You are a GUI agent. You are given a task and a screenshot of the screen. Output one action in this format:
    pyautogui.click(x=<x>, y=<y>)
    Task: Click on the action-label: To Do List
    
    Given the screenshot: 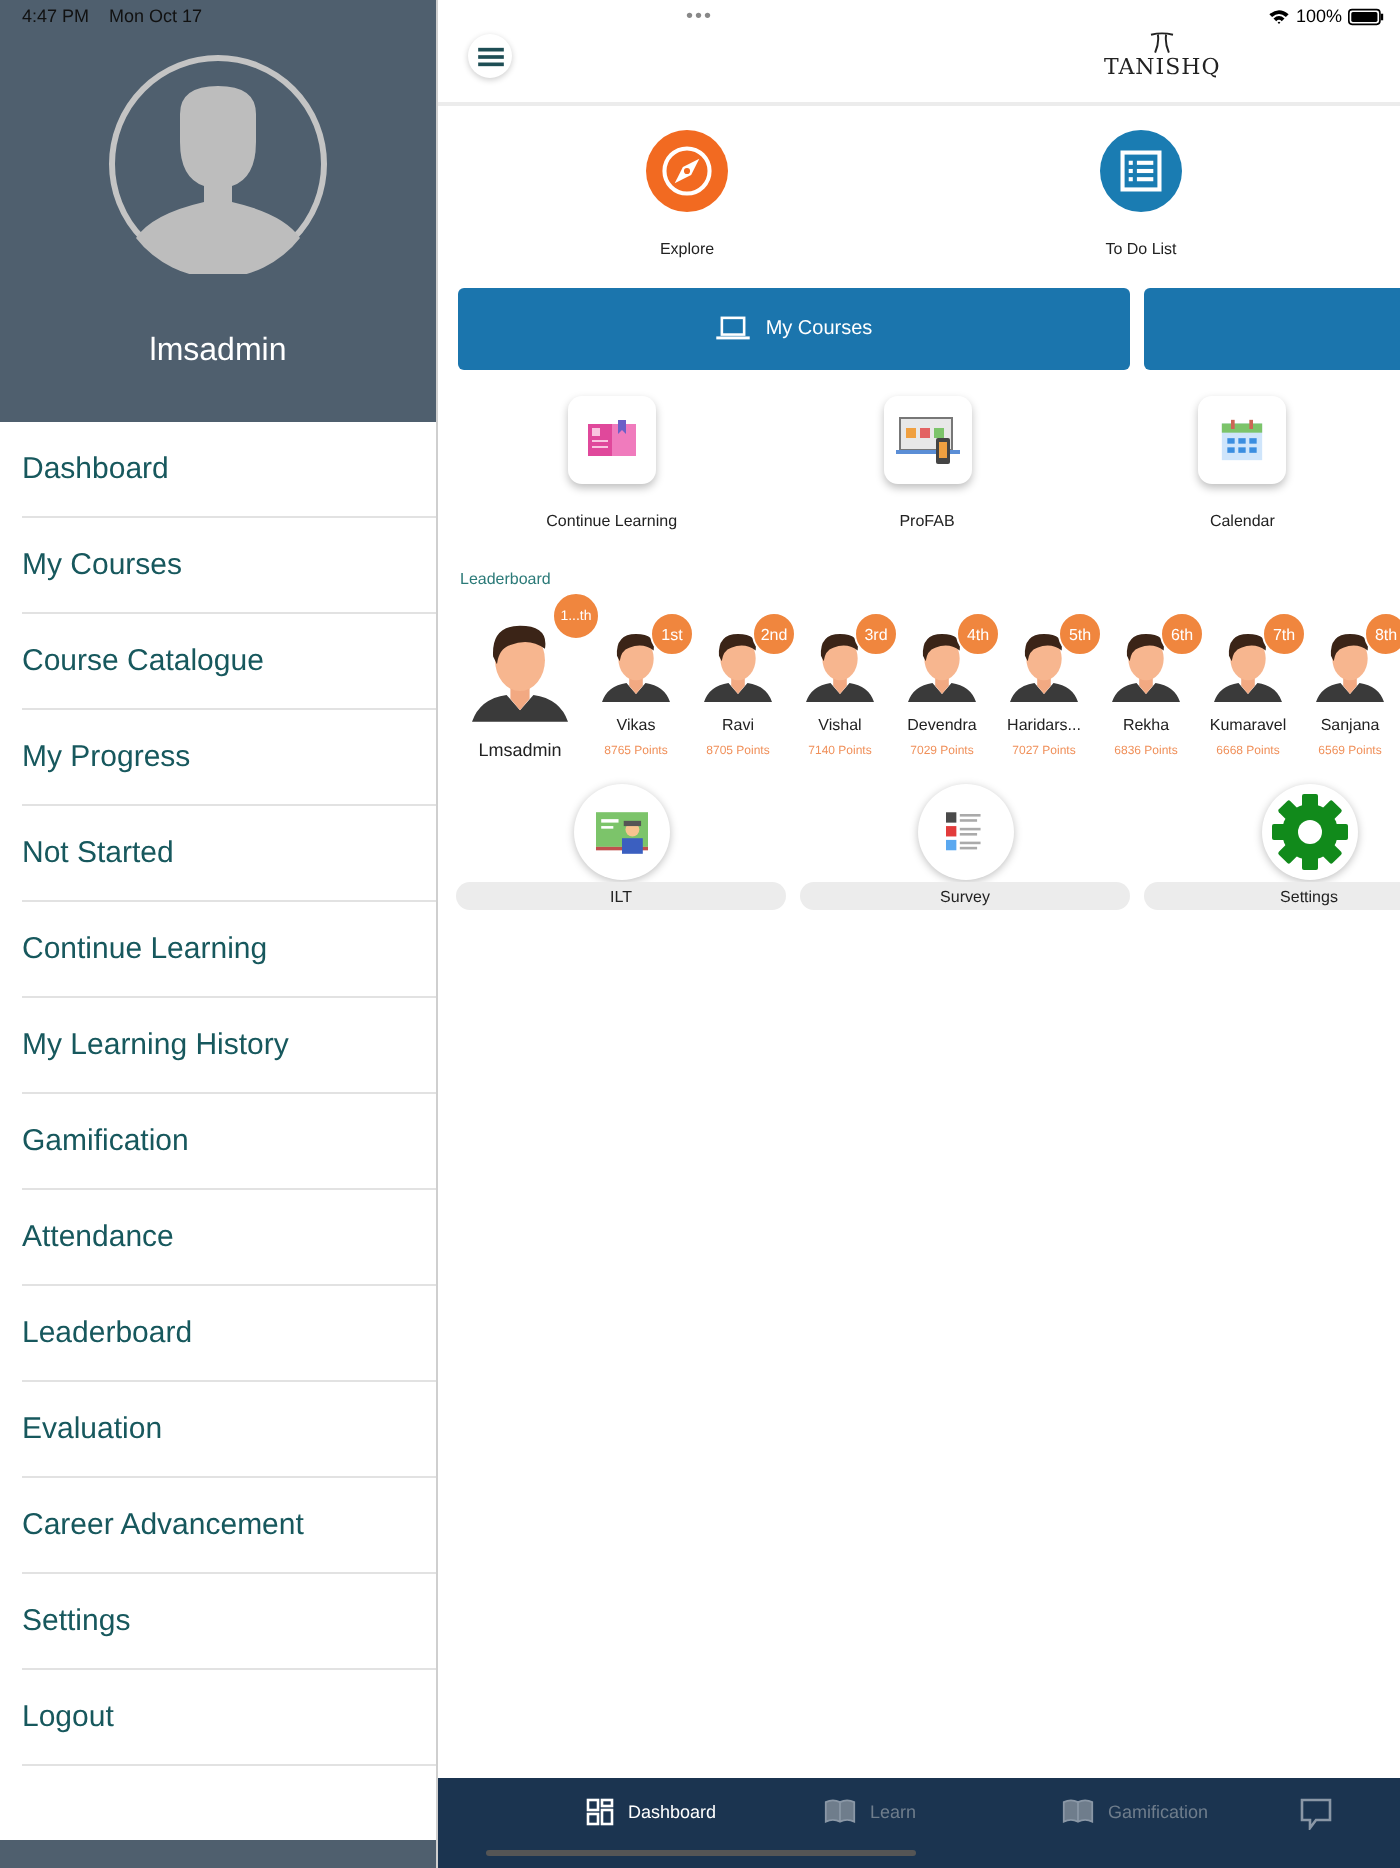 What is the action you would take?
    pyautogui.click(x=1141, y=249)
    